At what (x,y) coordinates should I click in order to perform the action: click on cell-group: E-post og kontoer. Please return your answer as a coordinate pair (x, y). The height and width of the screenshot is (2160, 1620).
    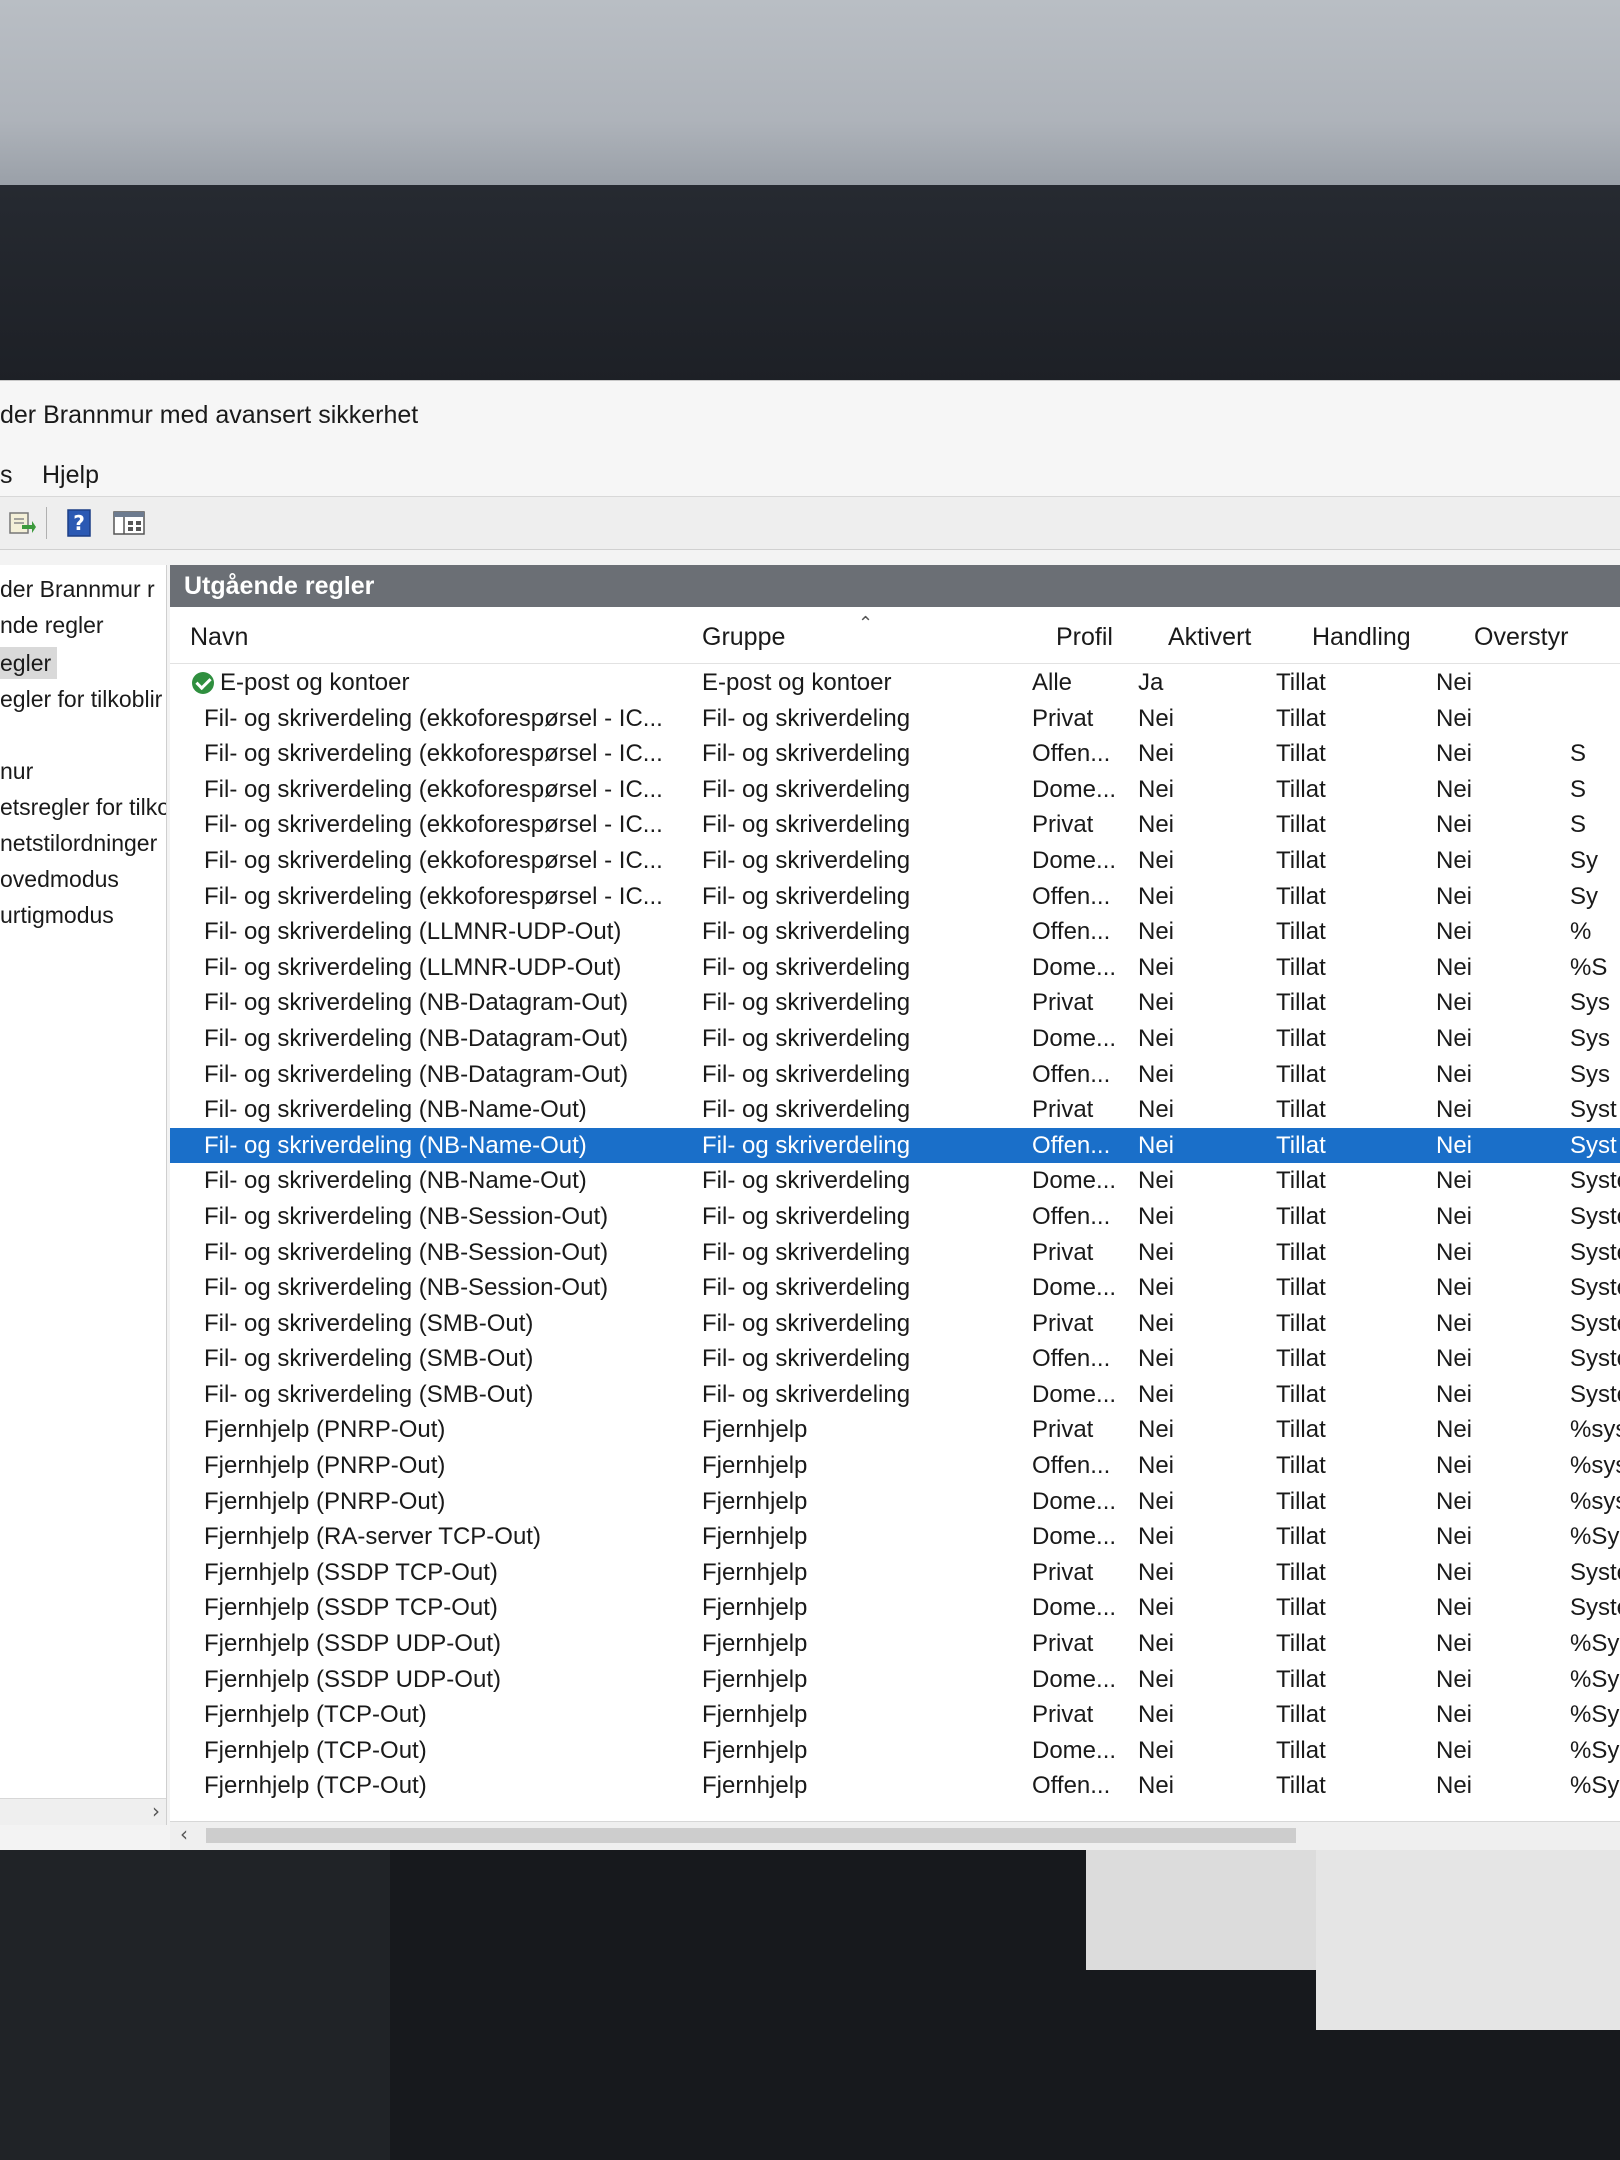
    Looking at the image, I should click on (797, 682).